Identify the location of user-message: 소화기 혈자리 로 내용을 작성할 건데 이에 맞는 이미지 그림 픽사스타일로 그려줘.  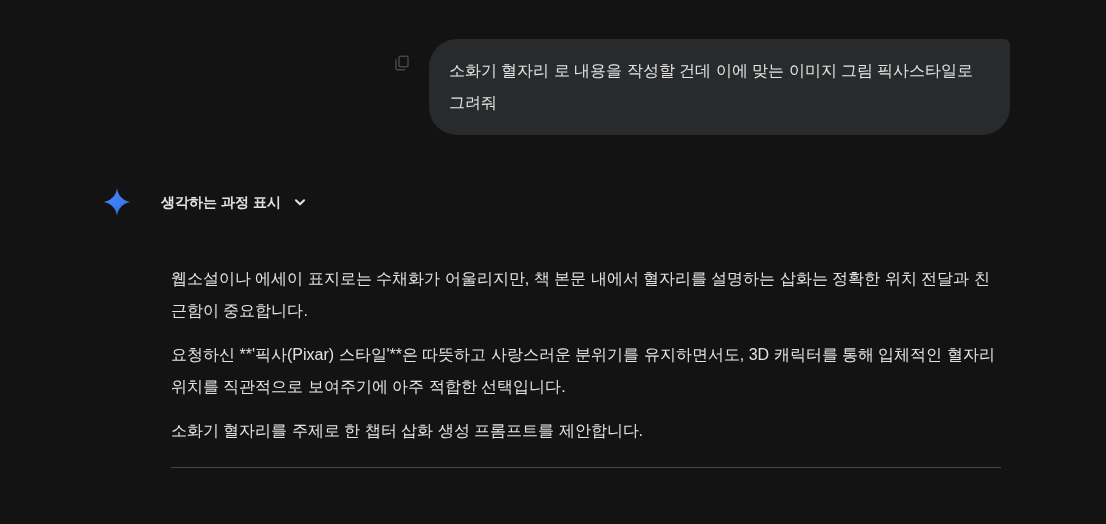
(719, 87).